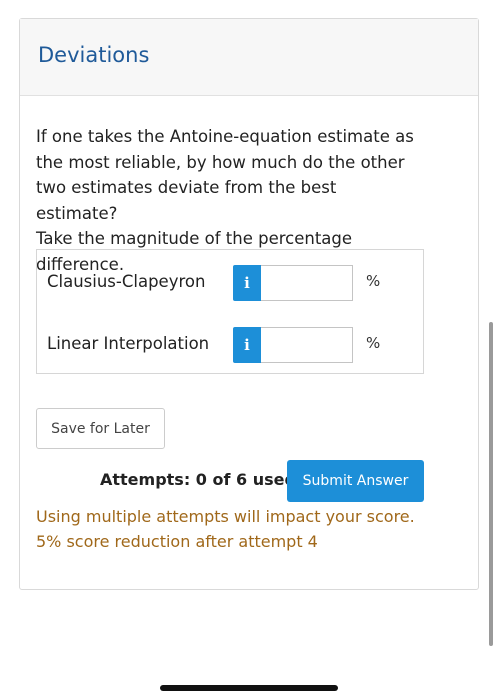 The image size is (499, 700). Describe the element at coordinates (230, 345) in the screenshot. I see `answer-row-linear: Linear Interpolation i %` at that location.